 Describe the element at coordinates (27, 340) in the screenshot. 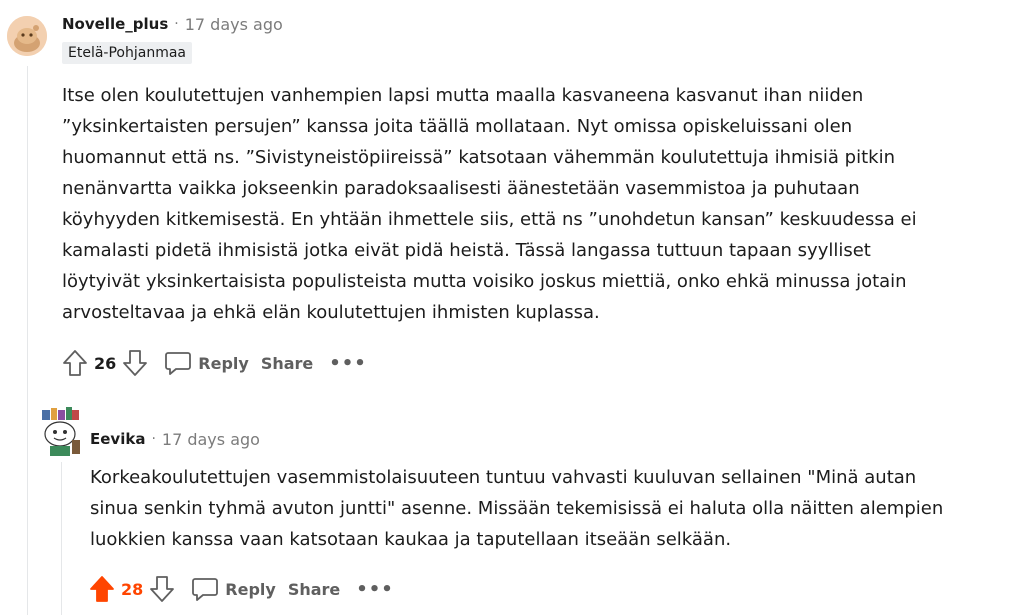

I see `thread-line-parent` at that location.